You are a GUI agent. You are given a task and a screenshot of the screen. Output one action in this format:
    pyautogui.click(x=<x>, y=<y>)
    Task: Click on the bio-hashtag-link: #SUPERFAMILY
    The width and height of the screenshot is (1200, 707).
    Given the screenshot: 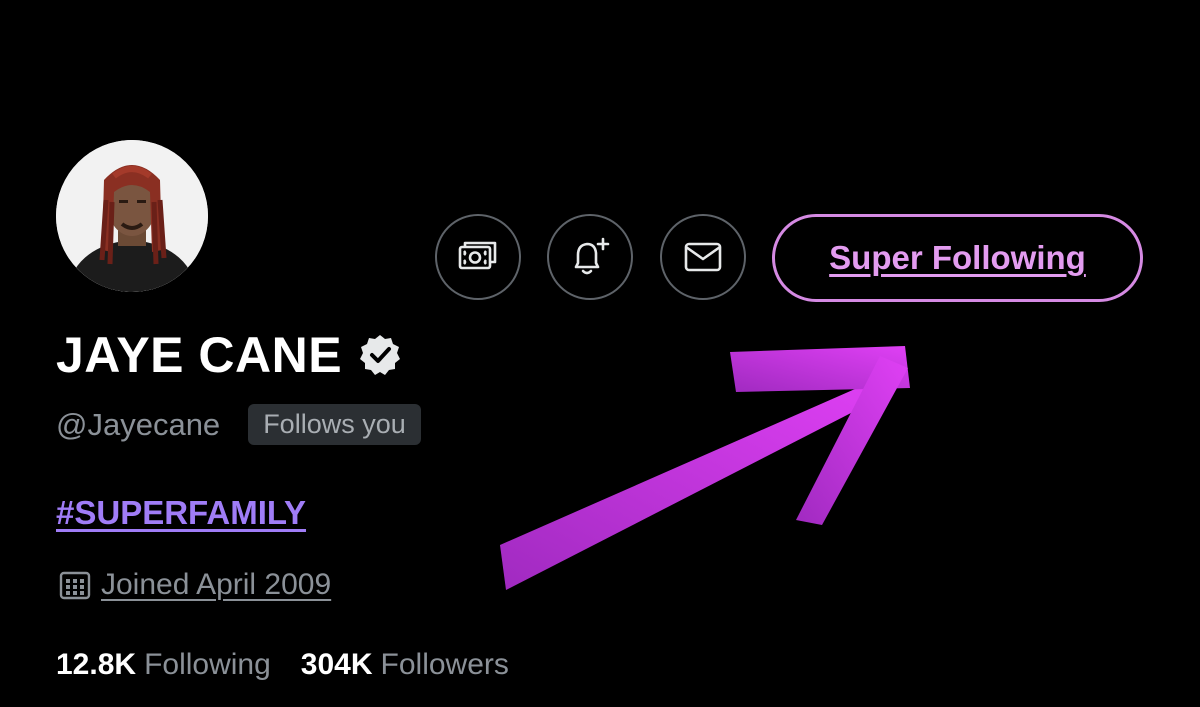 What is the action you would take?
    pyautogui.click(x=181, y=513)
    